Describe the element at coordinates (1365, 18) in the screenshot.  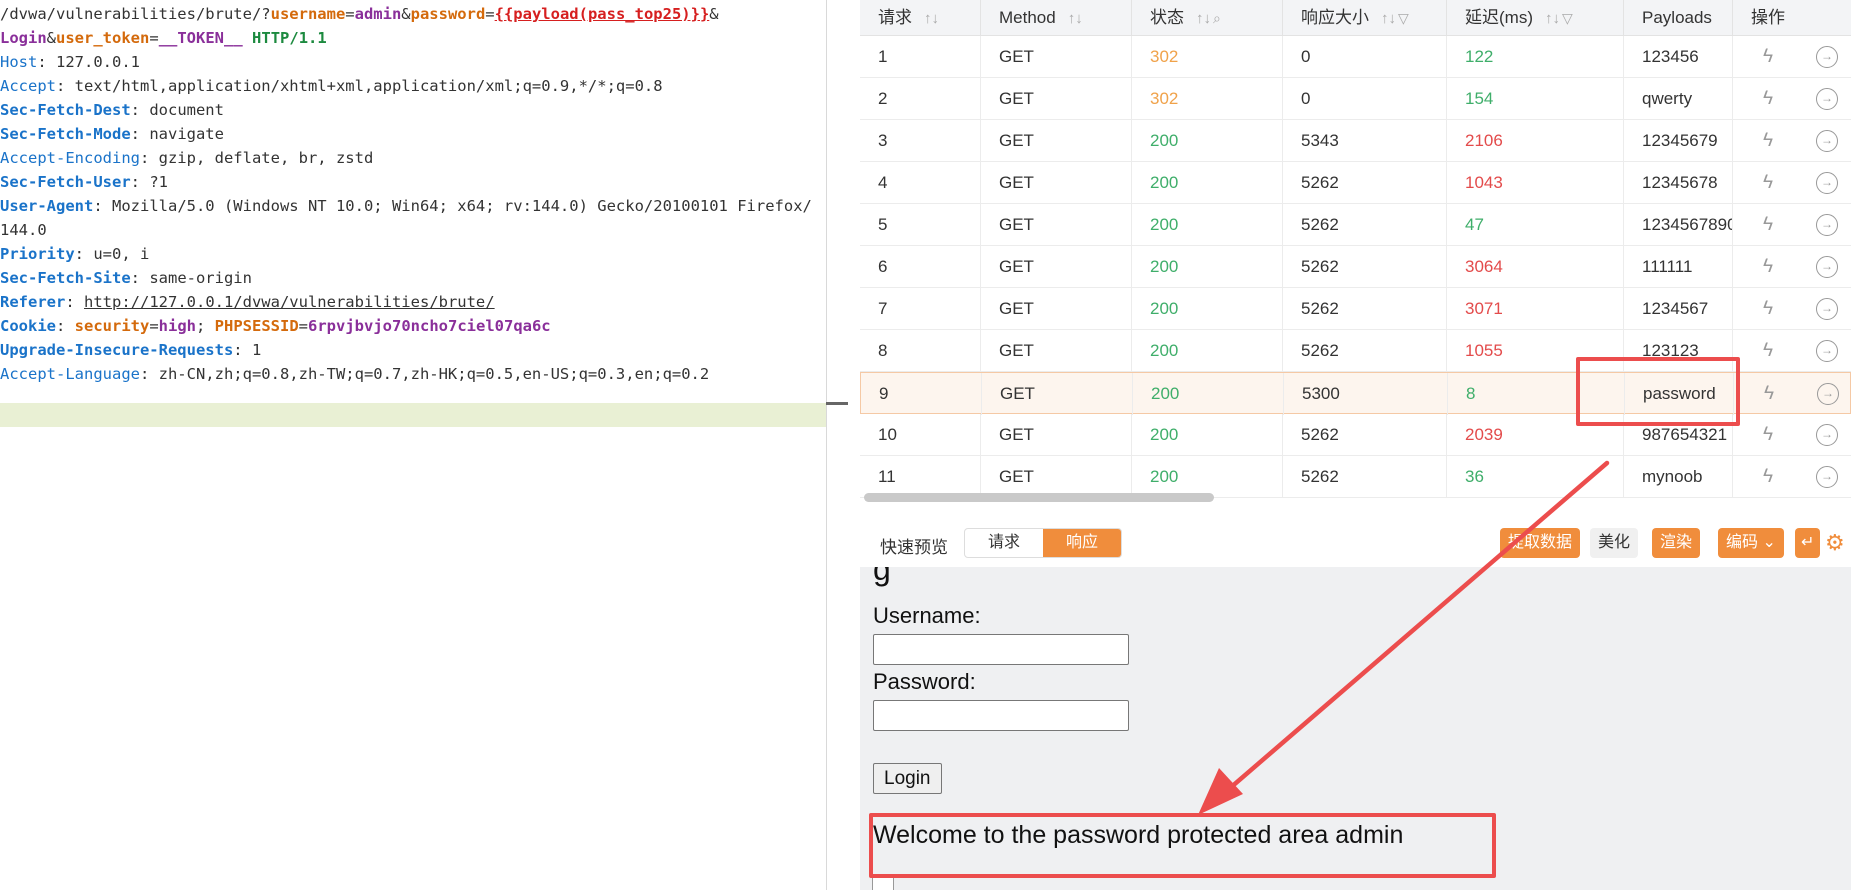
I see `col-size: 响应大小 ↑↓ ▽` at that location.